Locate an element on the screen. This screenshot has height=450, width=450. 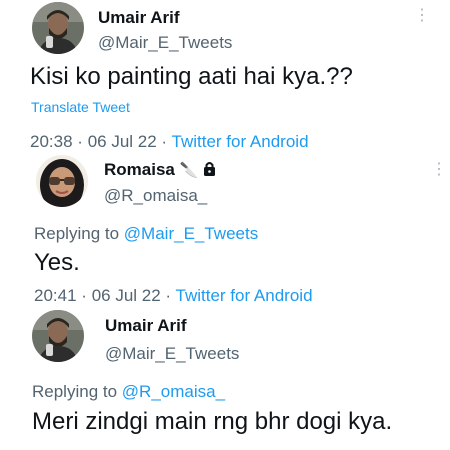
mention-link: @R_omaisa_ is located at coordinates (173, 391).